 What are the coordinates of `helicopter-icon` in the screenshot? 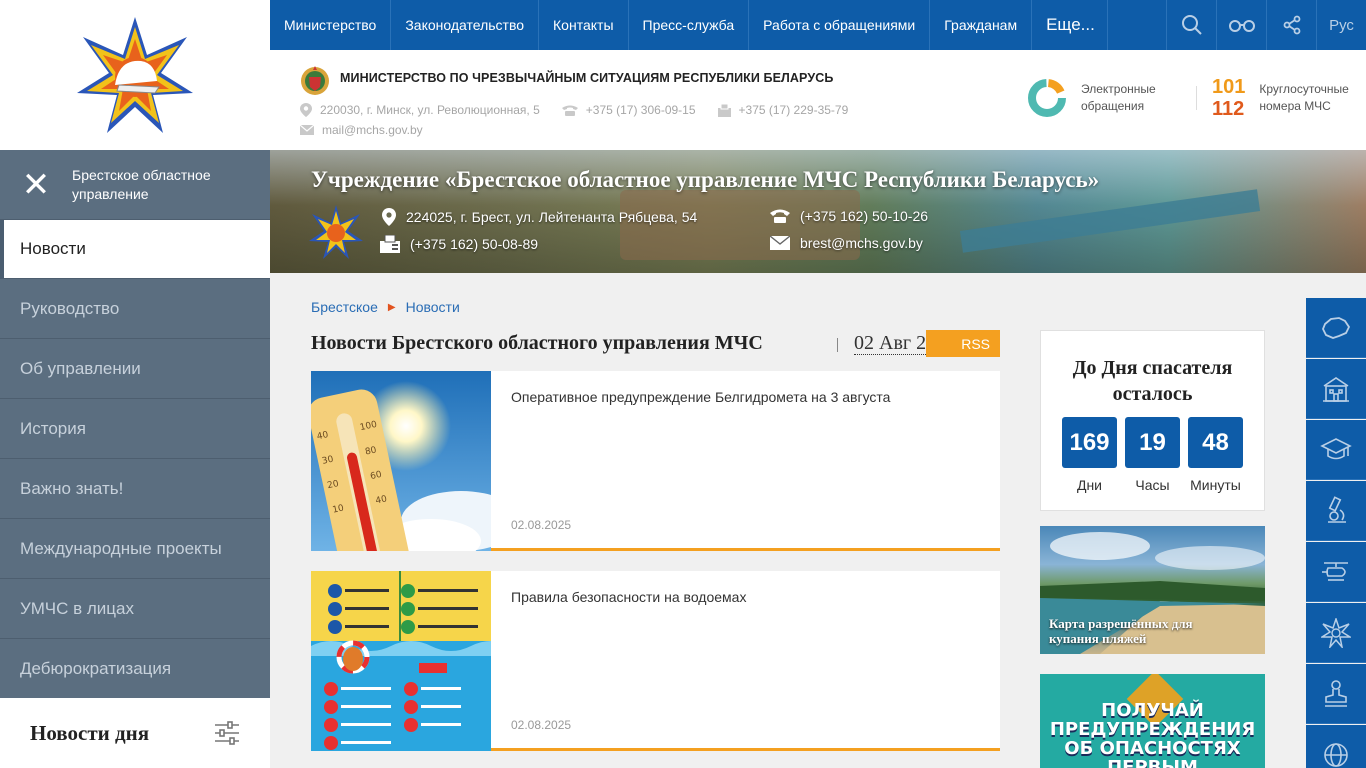 It's located at (1336, 572).